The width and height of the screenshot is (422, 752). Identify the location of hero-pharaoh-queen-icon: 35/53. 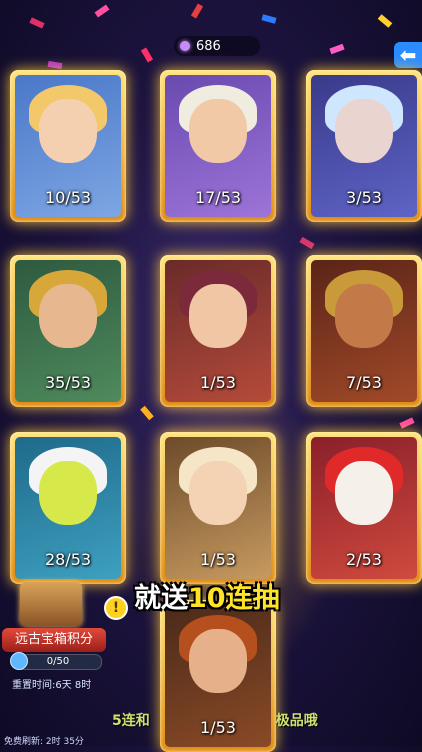
(68, 331).